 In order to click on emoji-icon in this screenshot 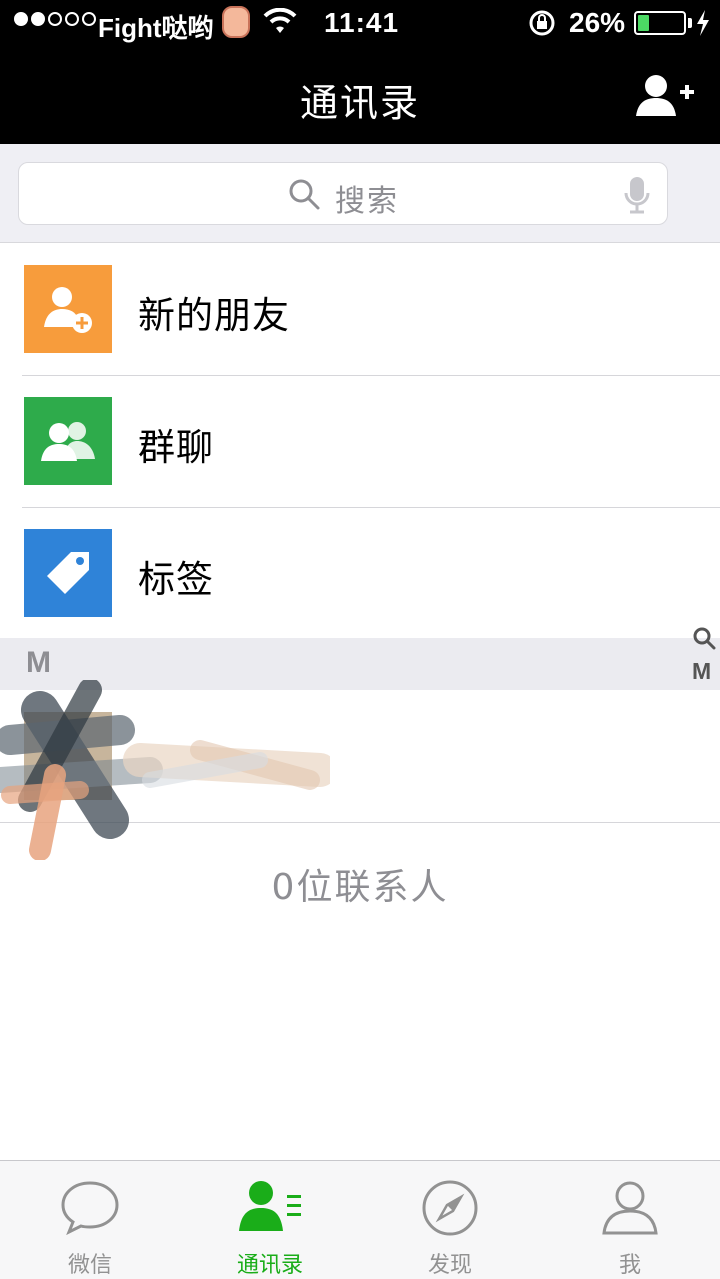, I will do `click(236, 22)`.